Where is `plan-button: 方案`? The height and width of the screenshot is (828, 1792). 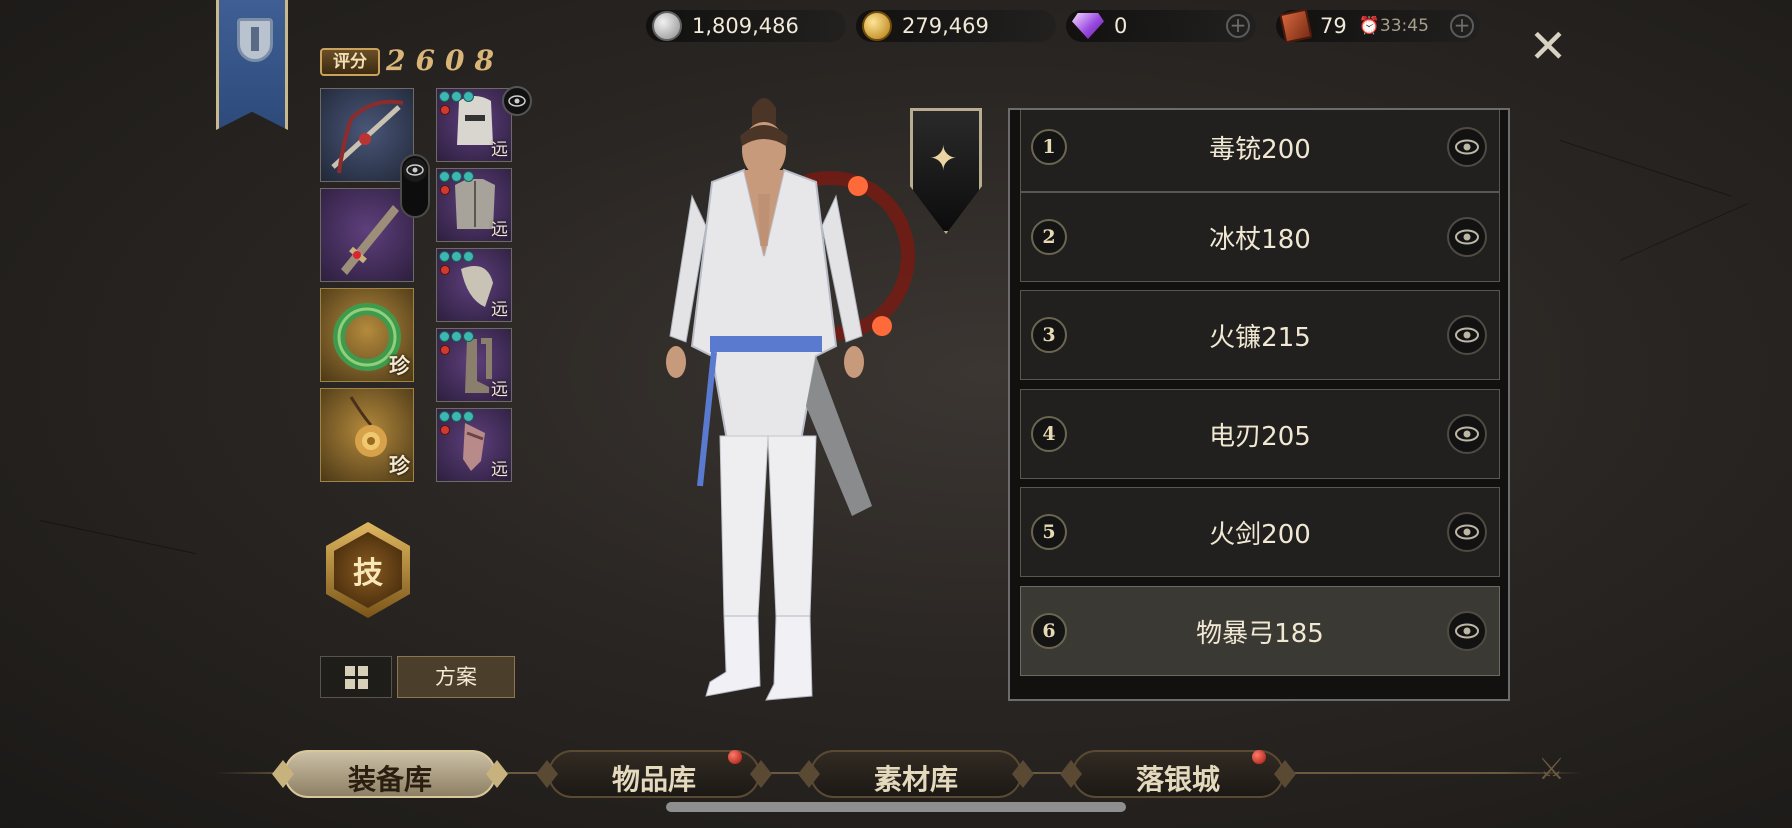
plan-button: 方案 is located at coordinates (456, 677).